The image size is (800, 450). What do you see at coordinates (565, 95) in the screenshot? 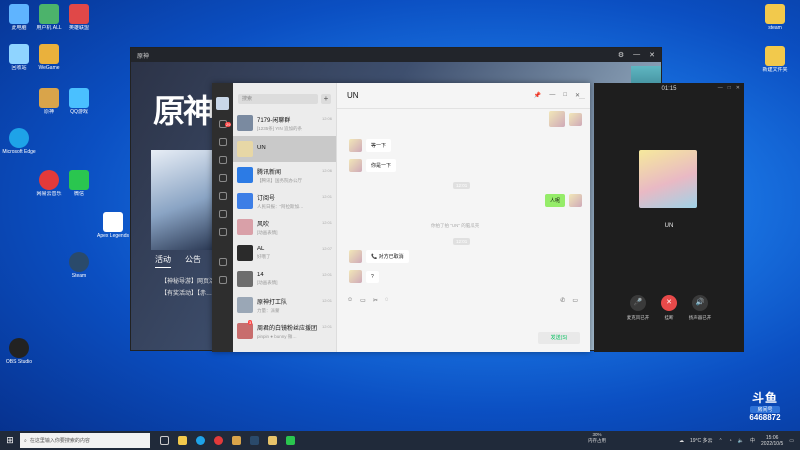
I see `maximize-icon: □` at bounding box center [565, 95].